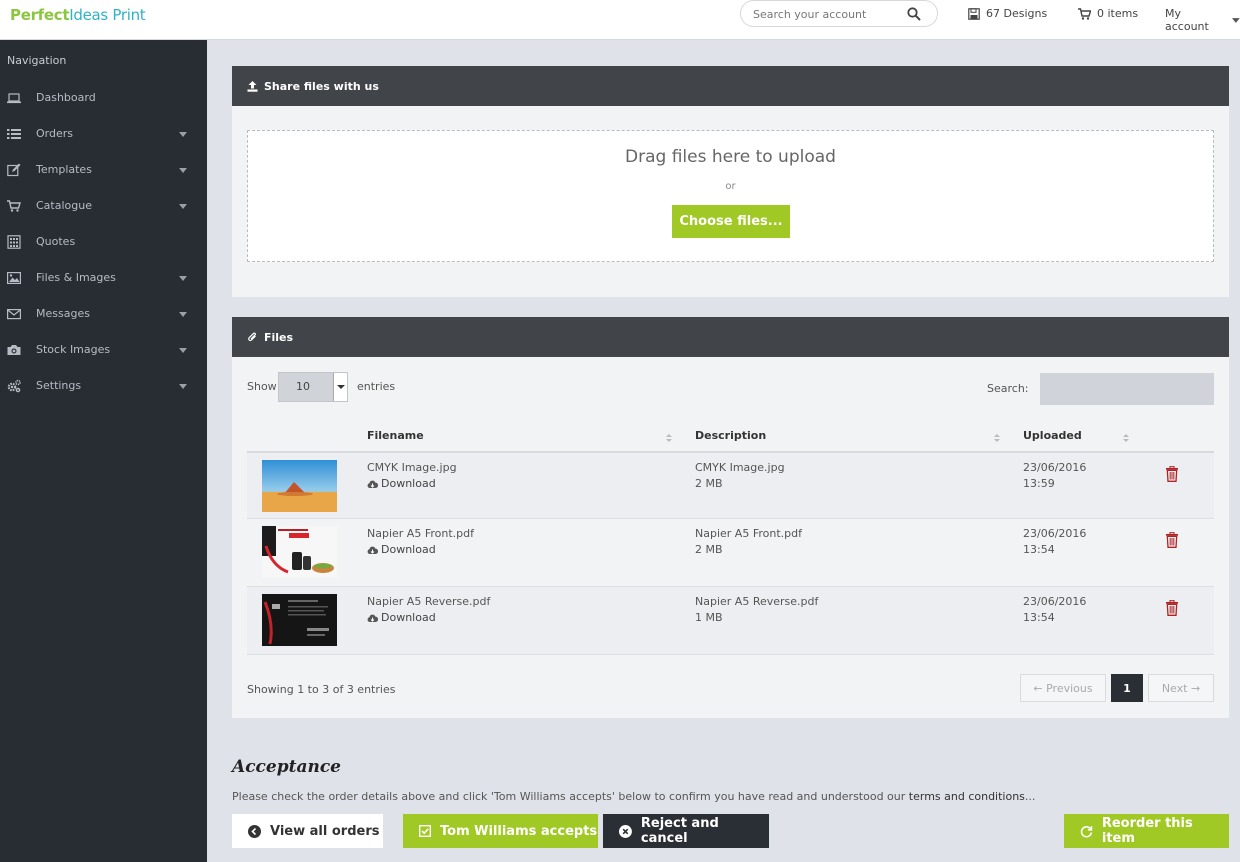 This screenshot has height=862, width=1240. Describe the element at coordinates (1187, 20) in the screenshot. I see `account-label: My account` at that location.